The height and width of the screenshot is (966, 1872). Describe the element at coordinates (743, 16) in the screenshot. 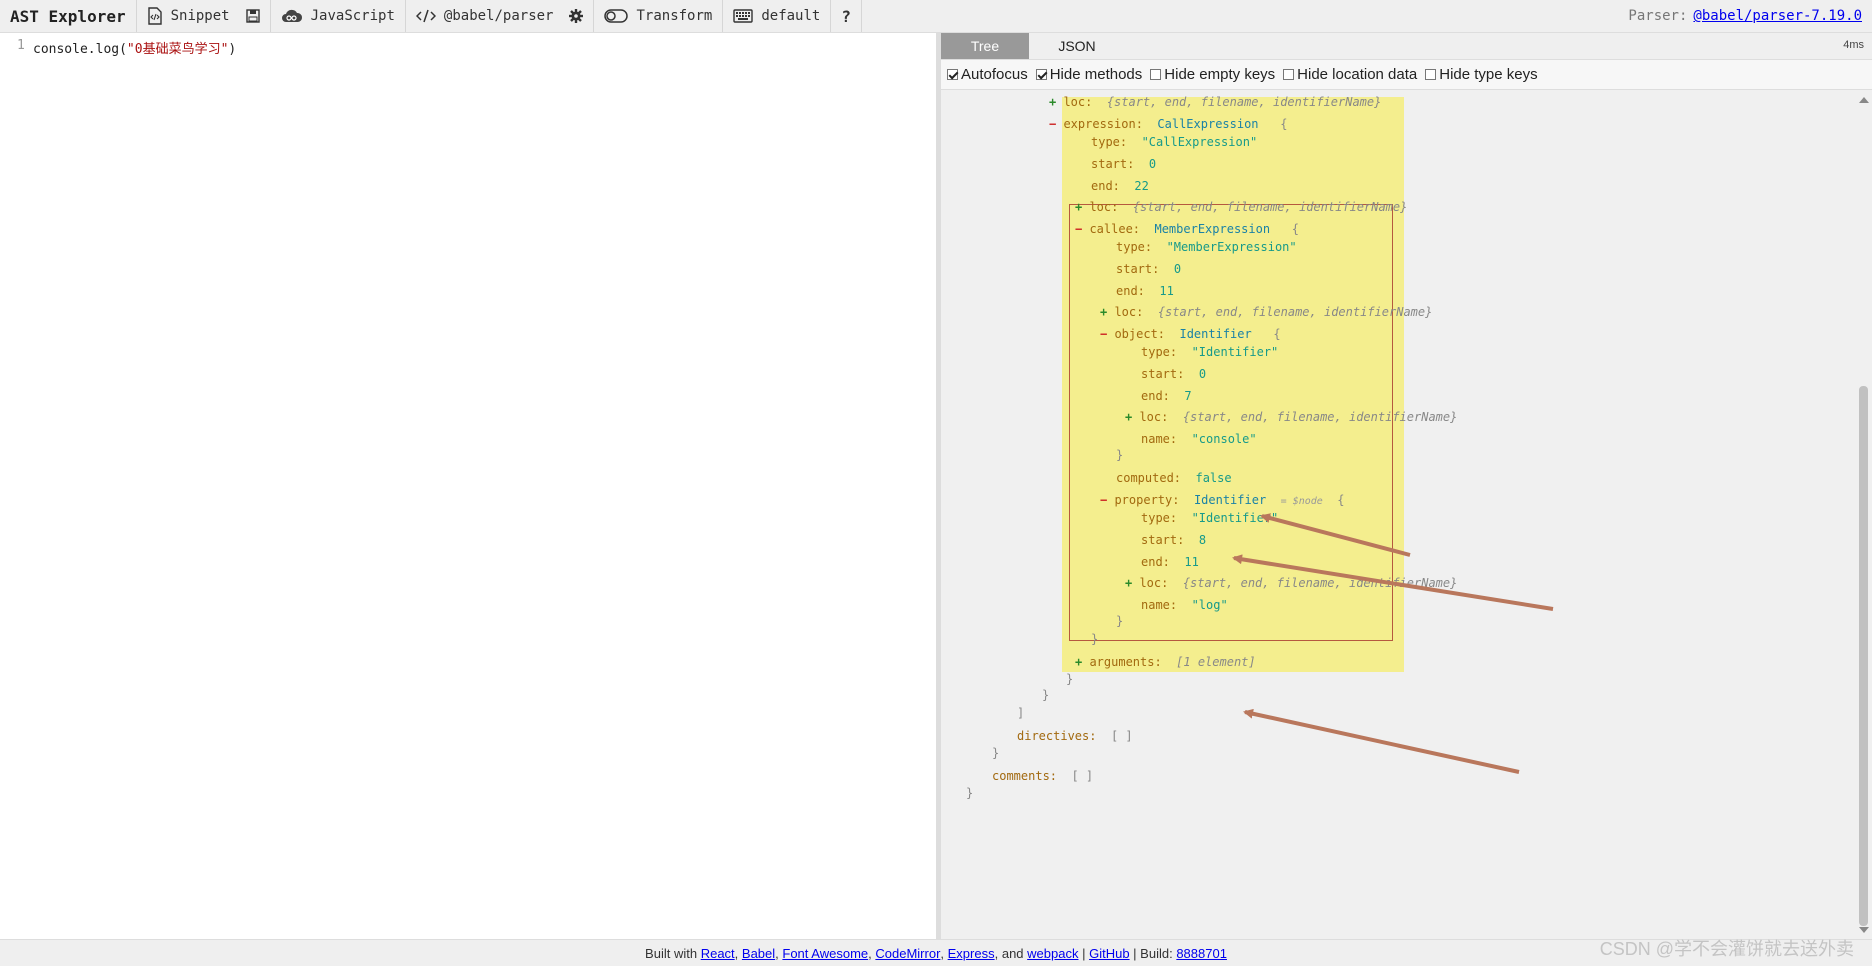

I see `keyboard-icon` at that location.